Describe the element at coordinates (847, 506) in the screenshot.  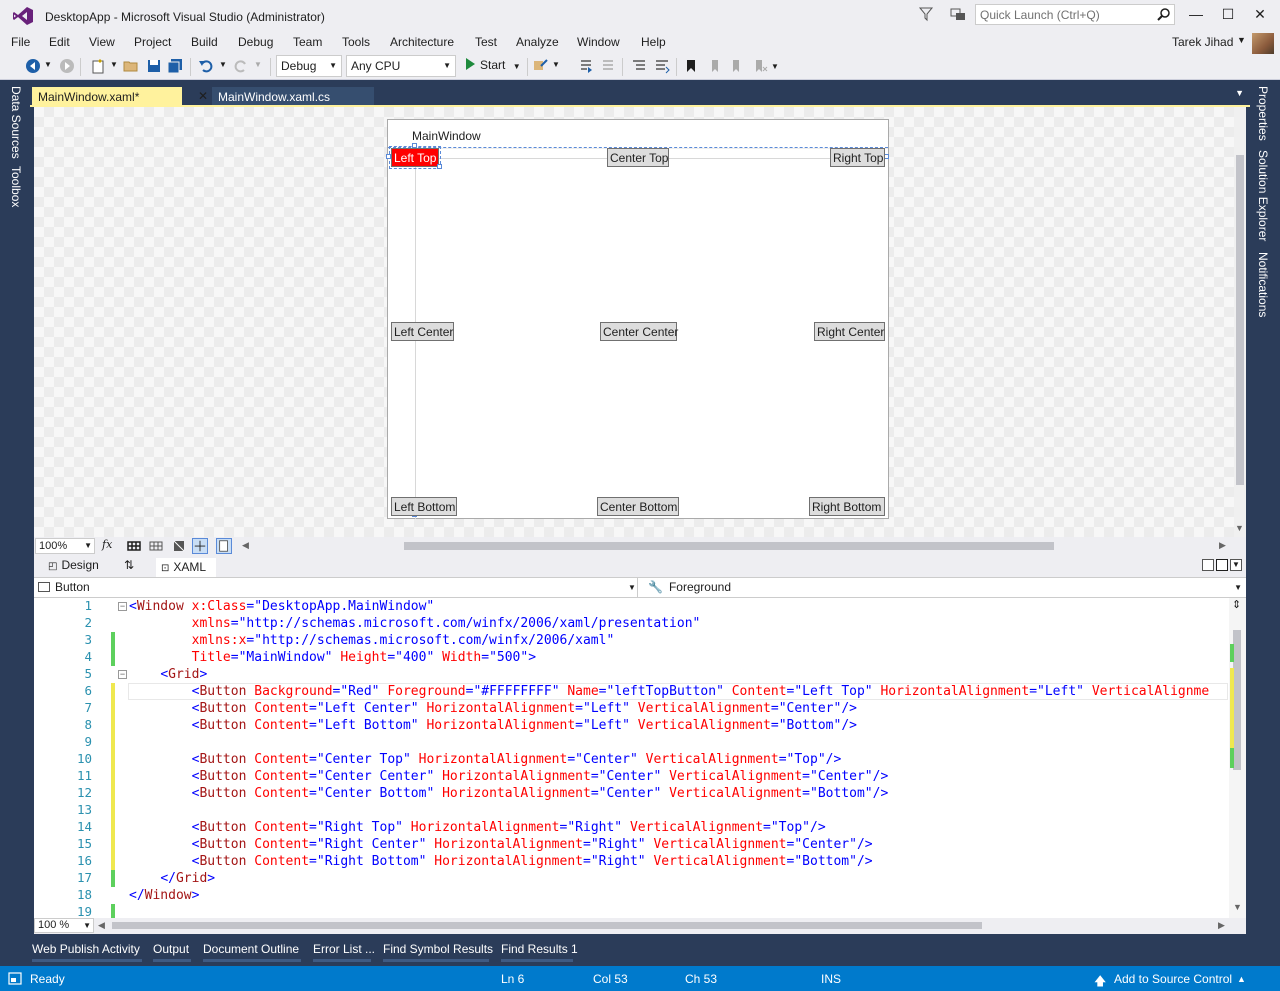
I see `button-right-bottom: Right Bottom` at that location.